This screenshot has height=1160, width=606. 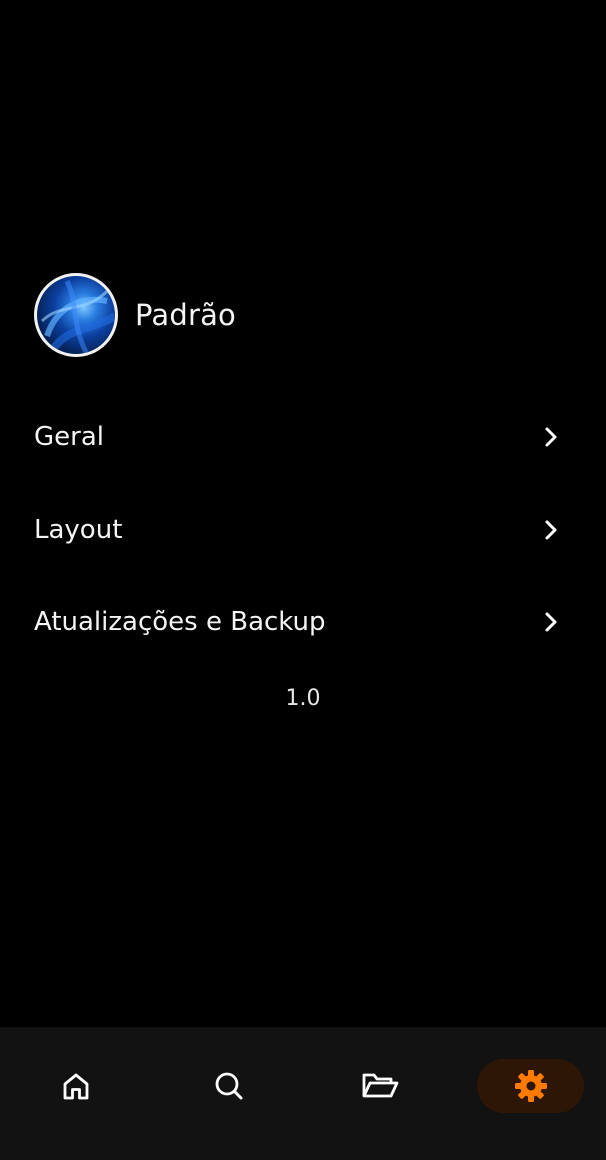 What do you see at coordinates (180, 622) in the screenshot?
I see `menu-item-label: Atualizações e Backup` at bounding box center [180, 622].